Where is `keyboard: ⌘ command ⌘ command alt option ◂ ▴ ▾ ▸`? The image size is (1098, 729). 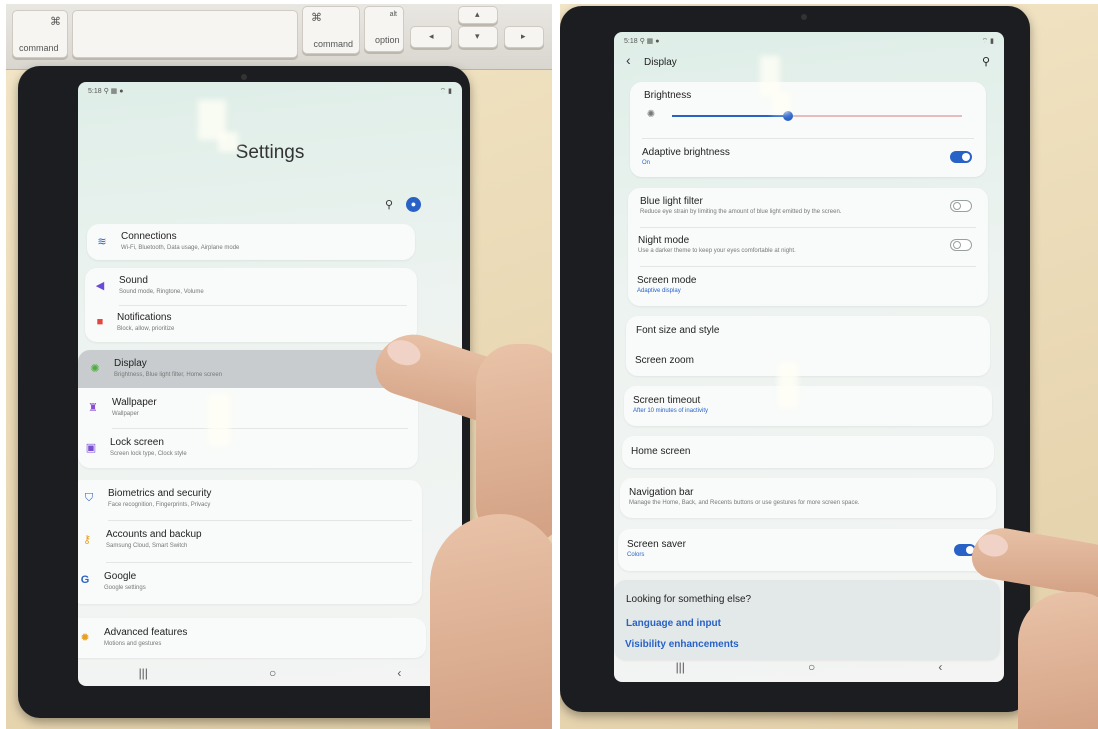 keyboard: ⌘ command ⌘ command alt option ◂ ▴ ▾ ▸ is located at coordinates (279, 37).